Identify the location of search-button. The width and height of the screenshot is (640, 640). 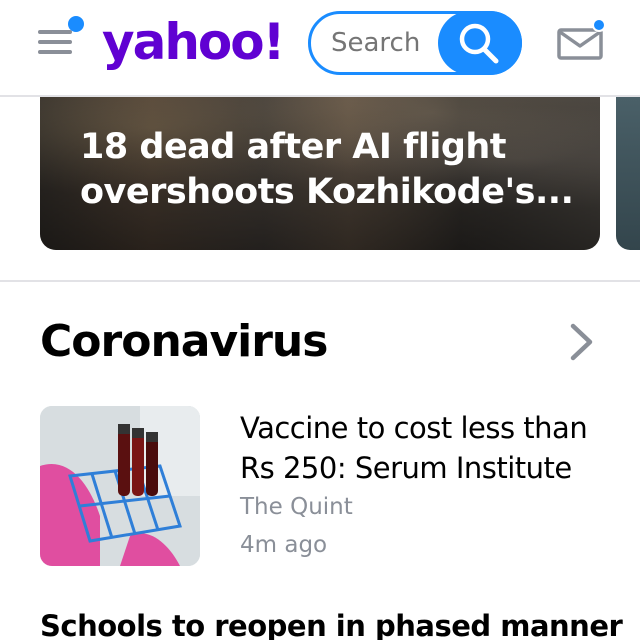
(480, 43).